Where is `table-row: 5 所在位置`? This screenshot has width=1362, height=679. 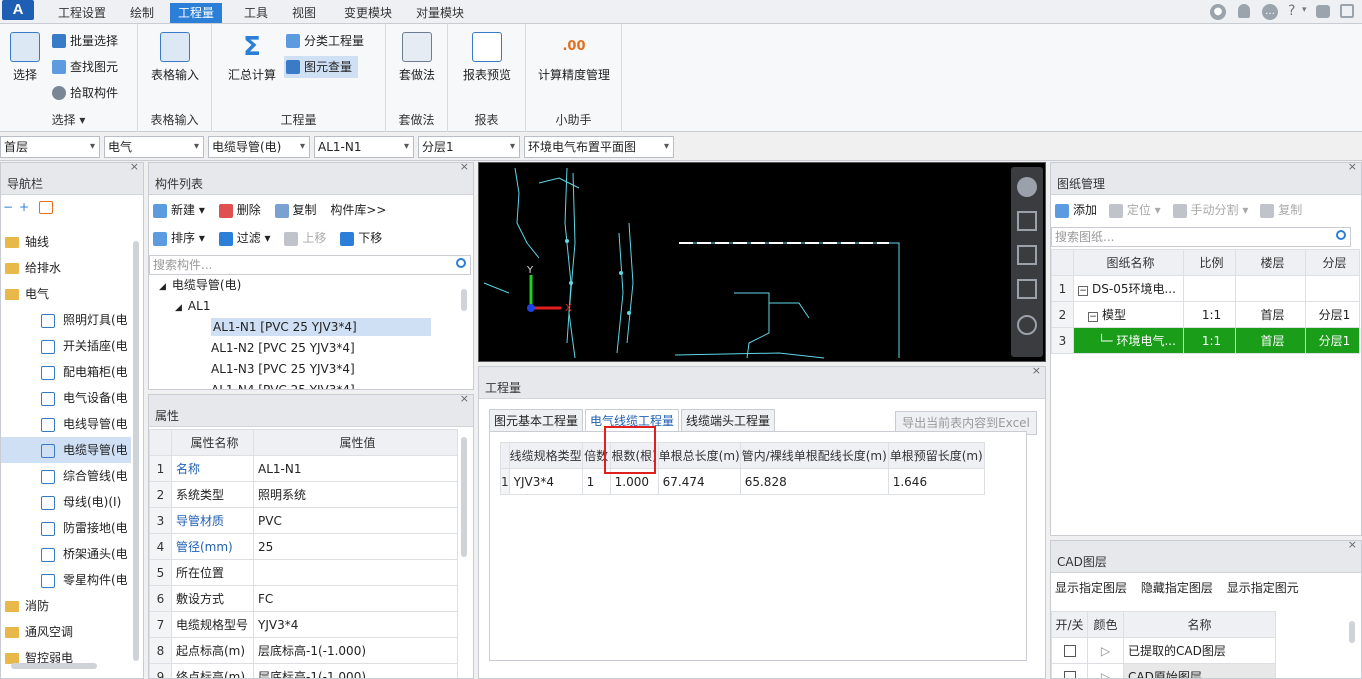 table-row: 5 所在位置 is located at coordinates (303, 572).